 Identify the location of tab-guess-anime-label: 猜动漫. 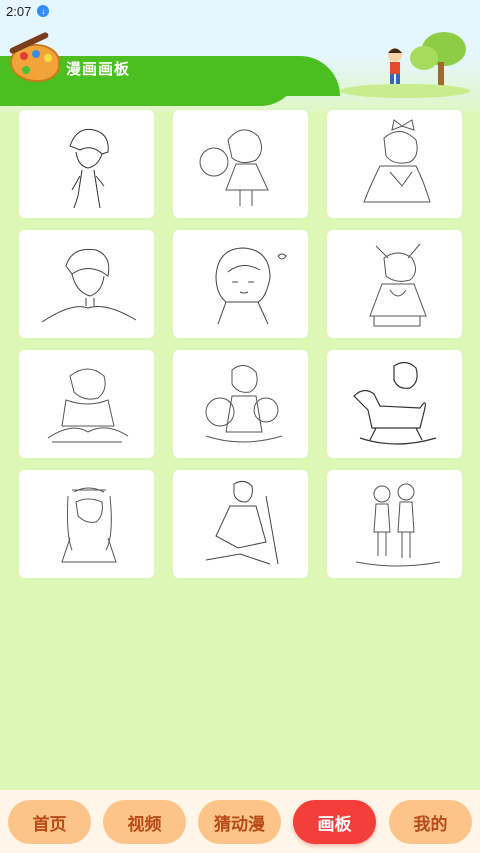
(239, 824).